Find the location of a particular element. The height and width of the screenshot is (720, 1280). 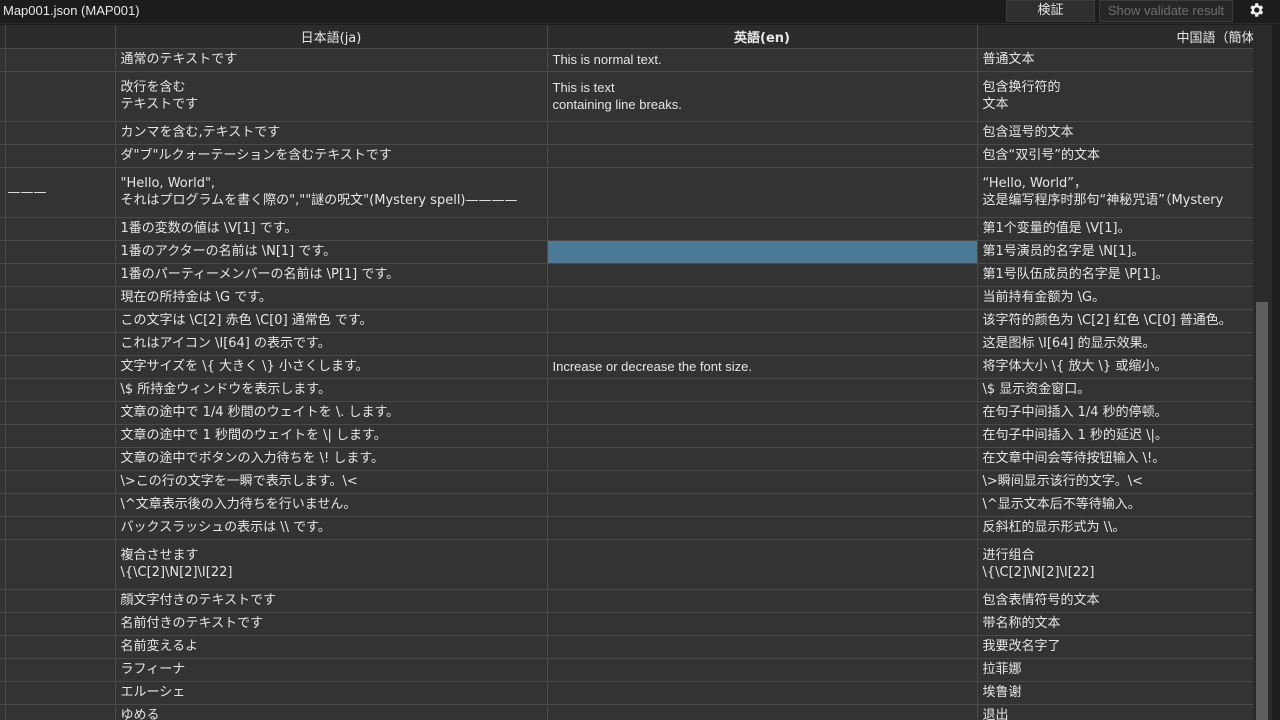

column-header-ja: 日本語(ja) is located at coordinates (331, 37).